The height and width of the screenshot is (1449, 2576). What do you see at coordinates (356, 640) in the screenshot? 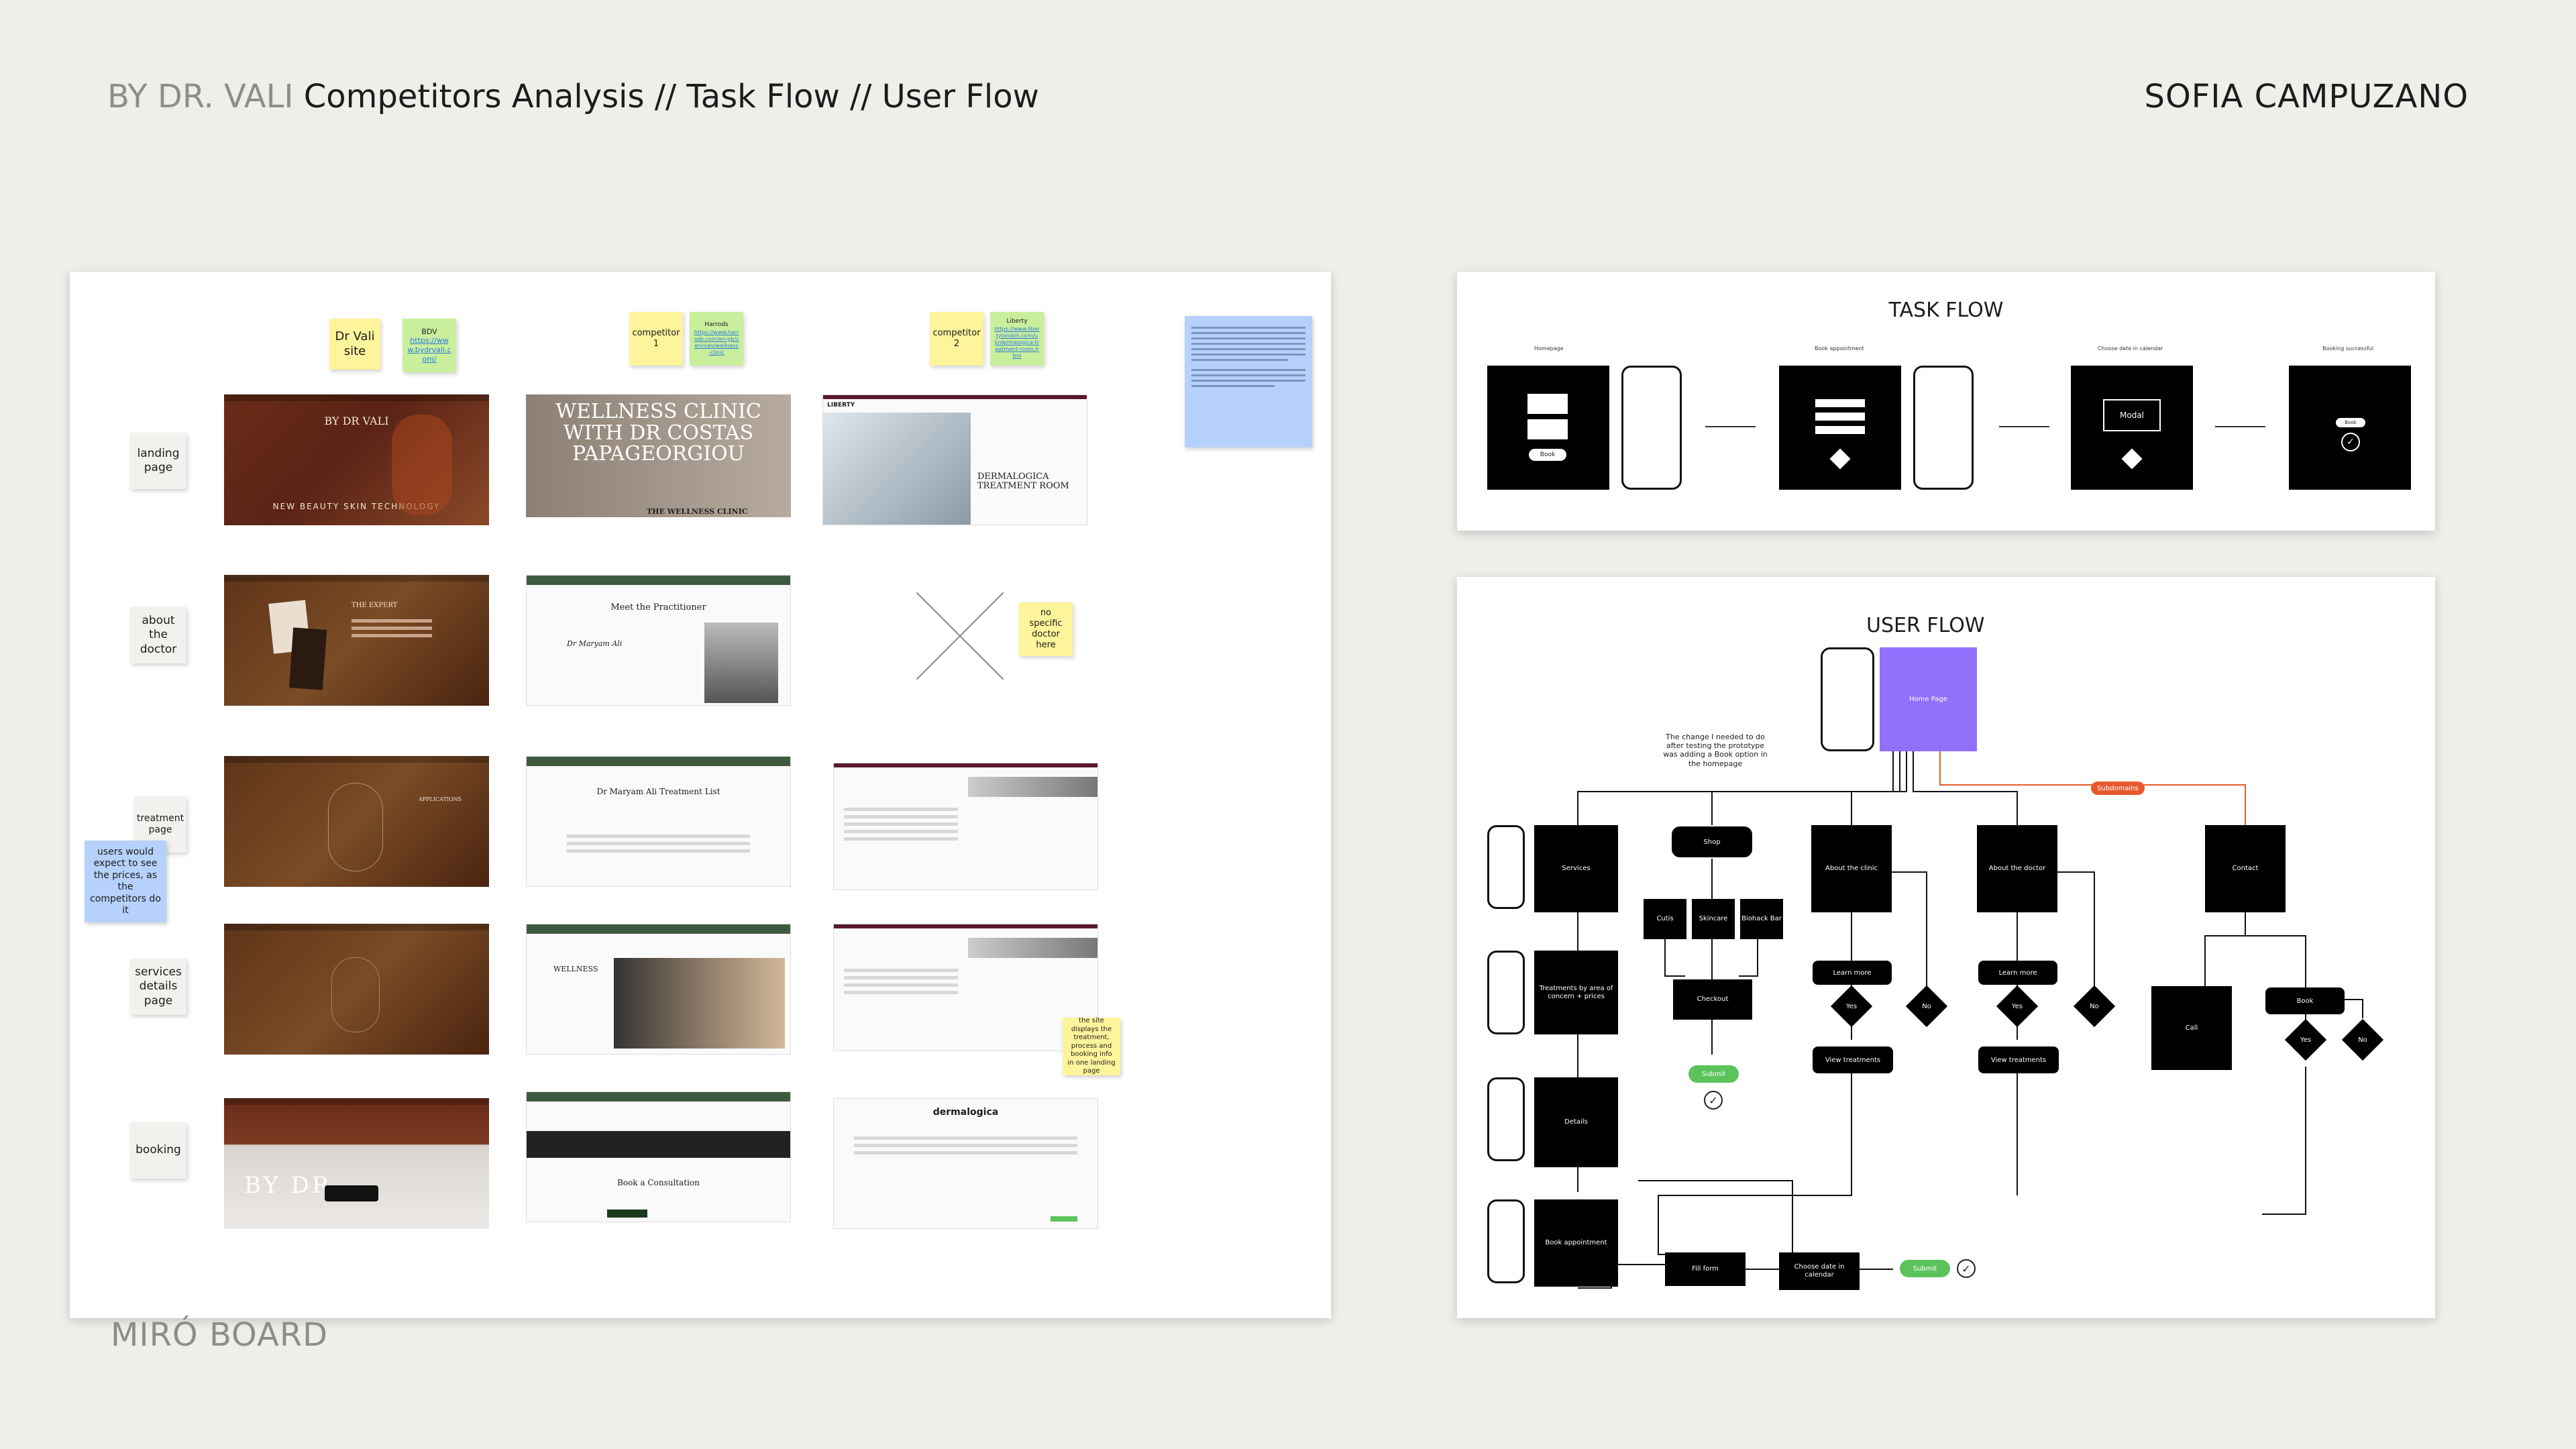
I see `thumb-bdv-about: THE EXPERT` at bounding box center [356, 640].